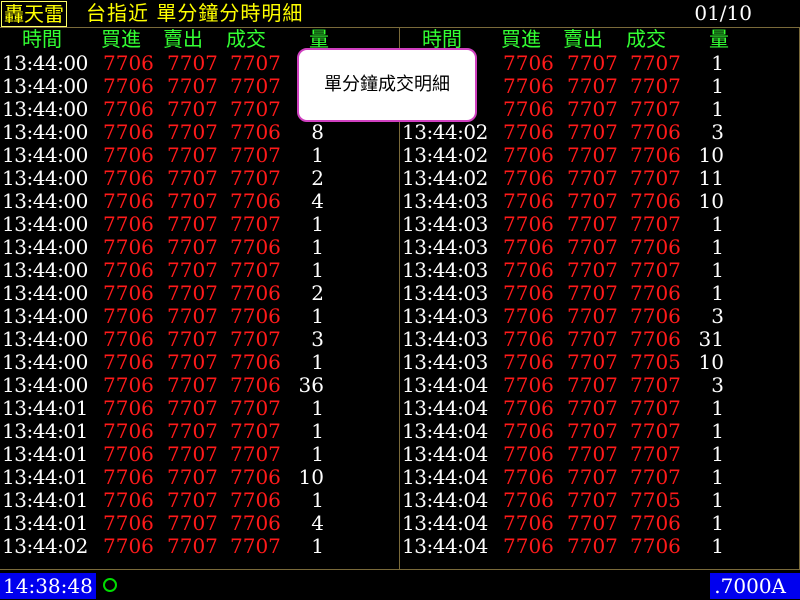  I want to click on table-row: 13:44:02 7706 7707 7706 3, so click(599, 132).